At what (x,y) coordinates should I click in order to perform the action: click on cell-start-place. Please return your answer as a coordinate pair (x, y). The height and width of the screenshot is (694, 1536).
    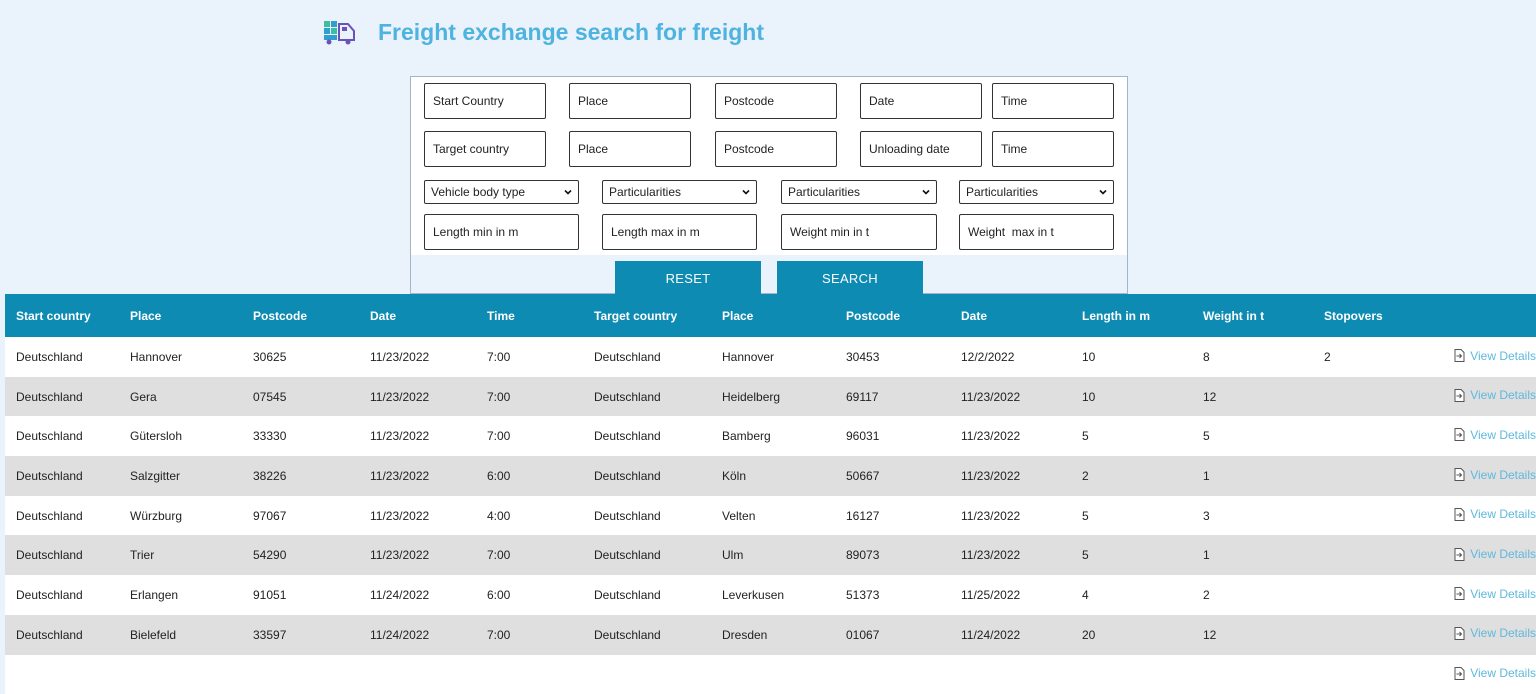
    Looking at the image, I should click on (180, 674).